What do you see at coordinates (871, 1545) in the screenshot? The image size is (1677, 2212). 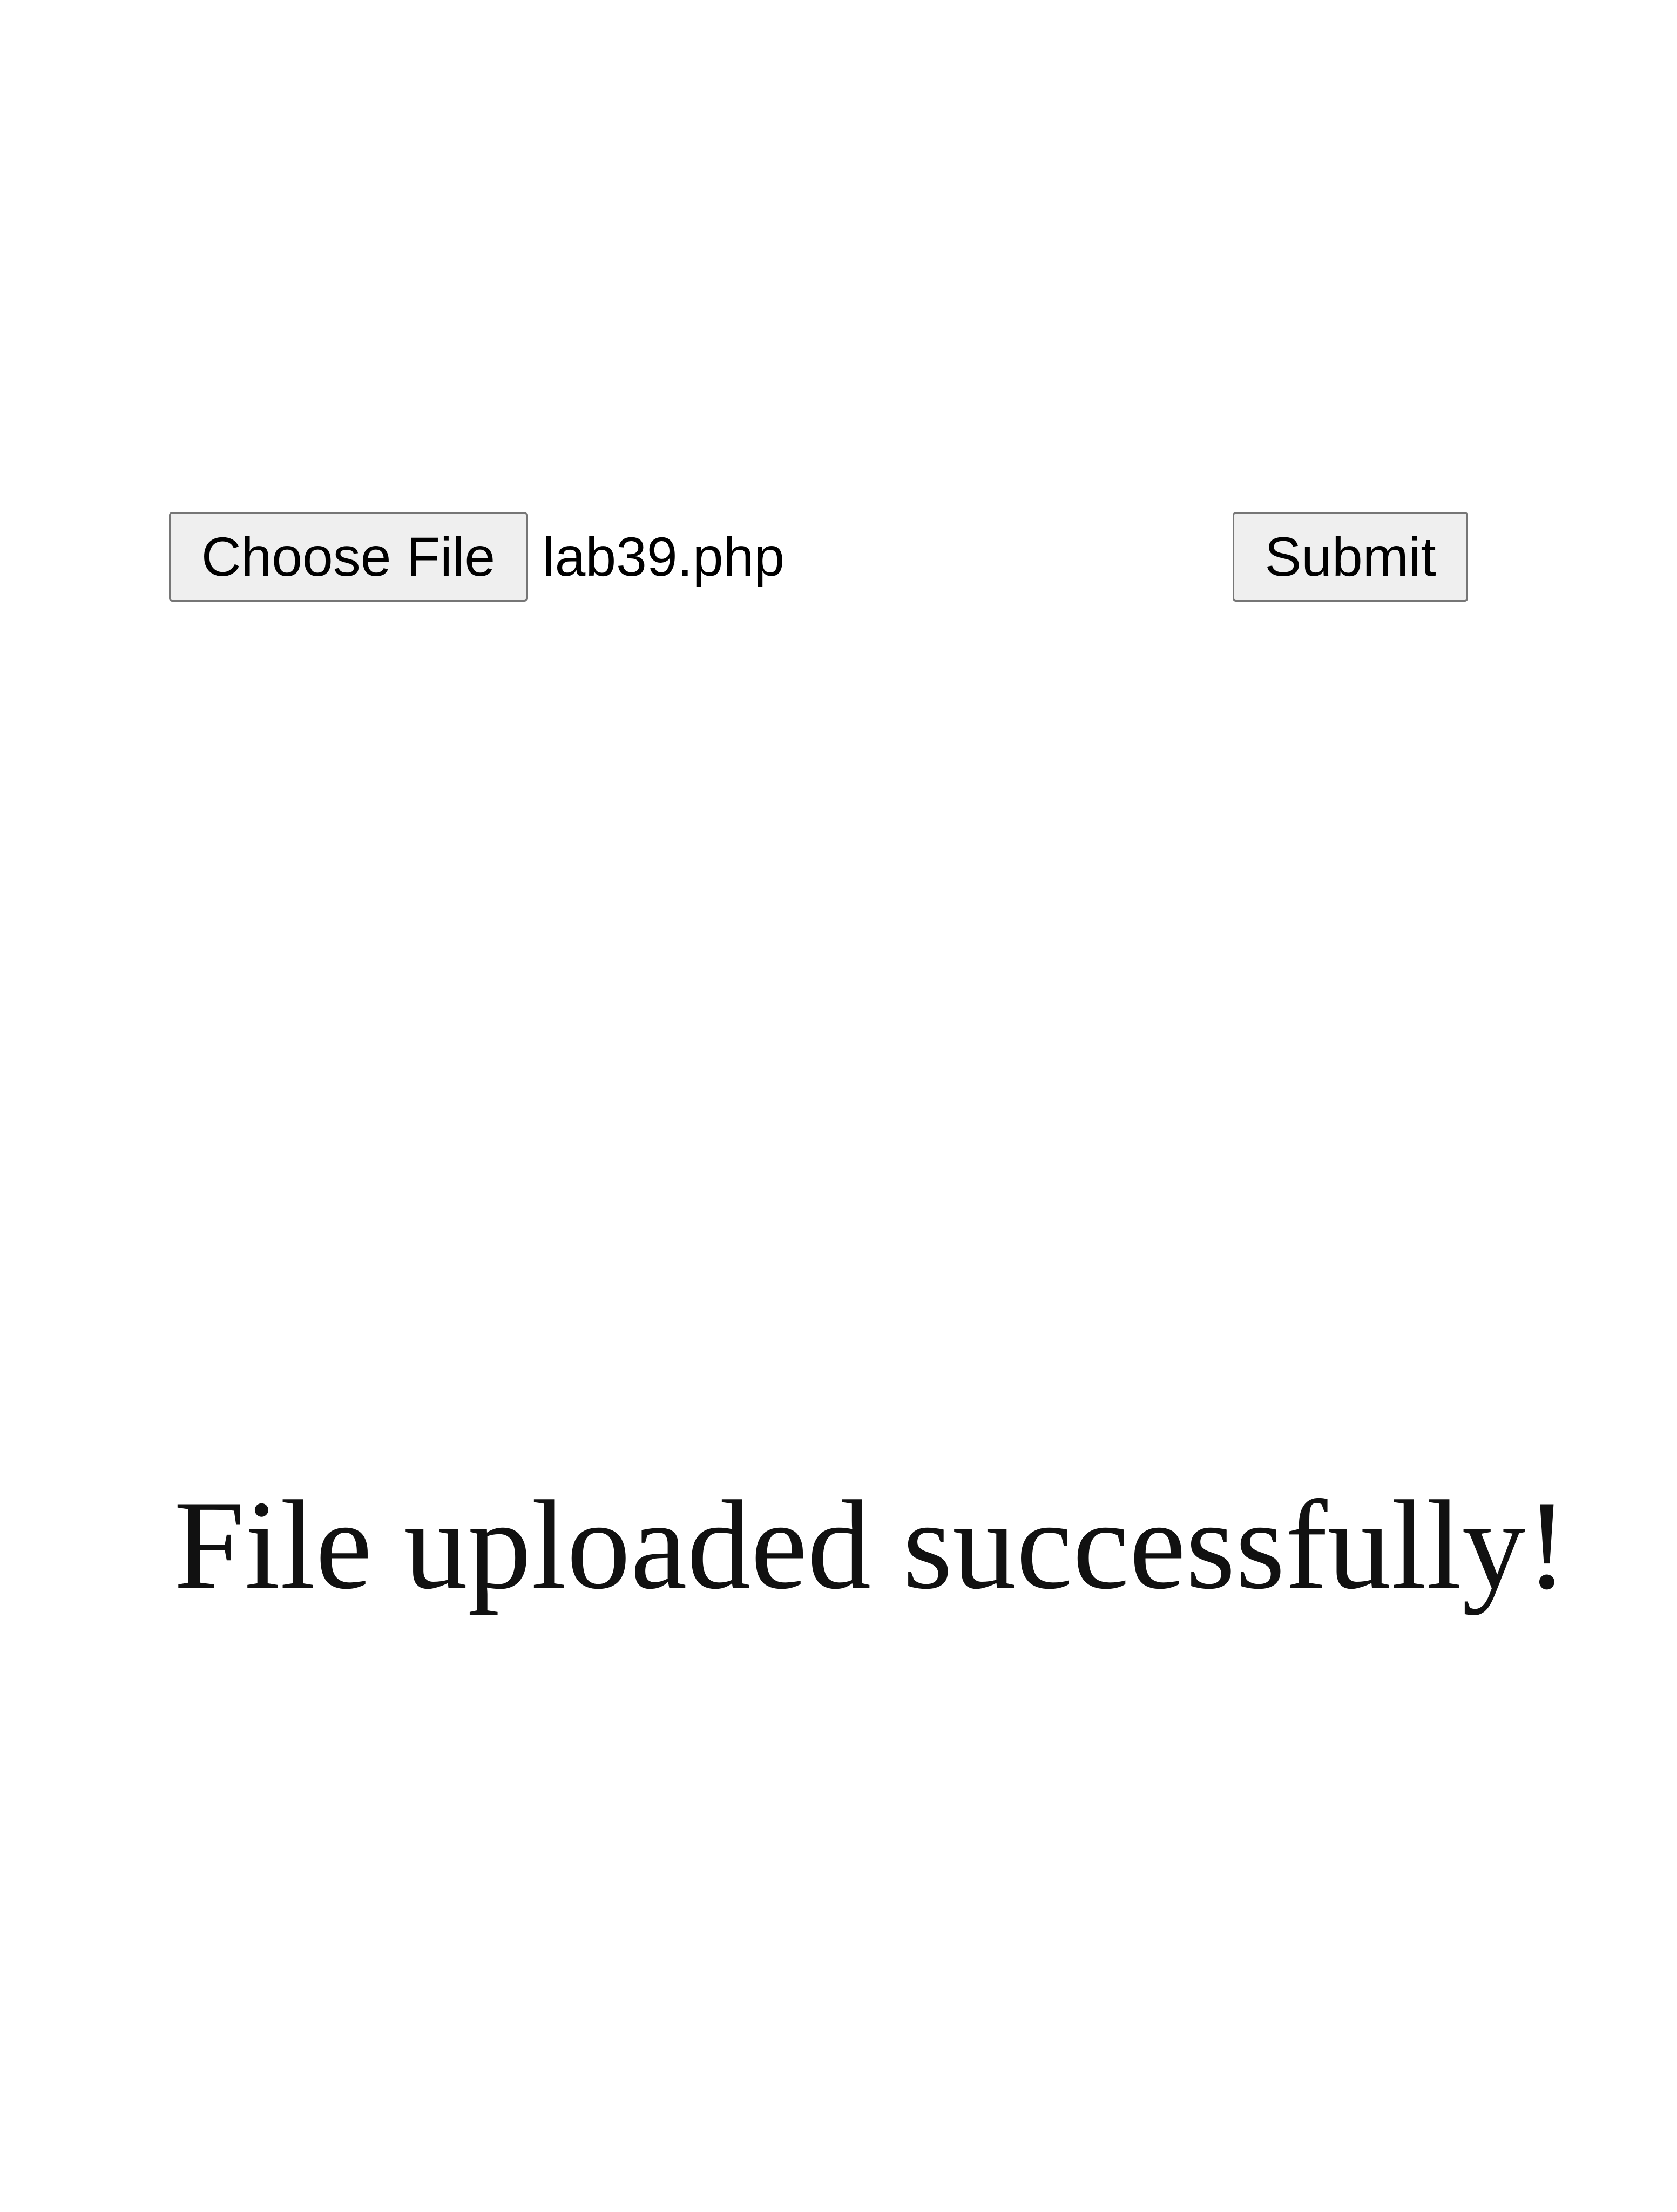 I see `upload-status-message: File uploaded successfully!` at bounding box center [871, 1545].